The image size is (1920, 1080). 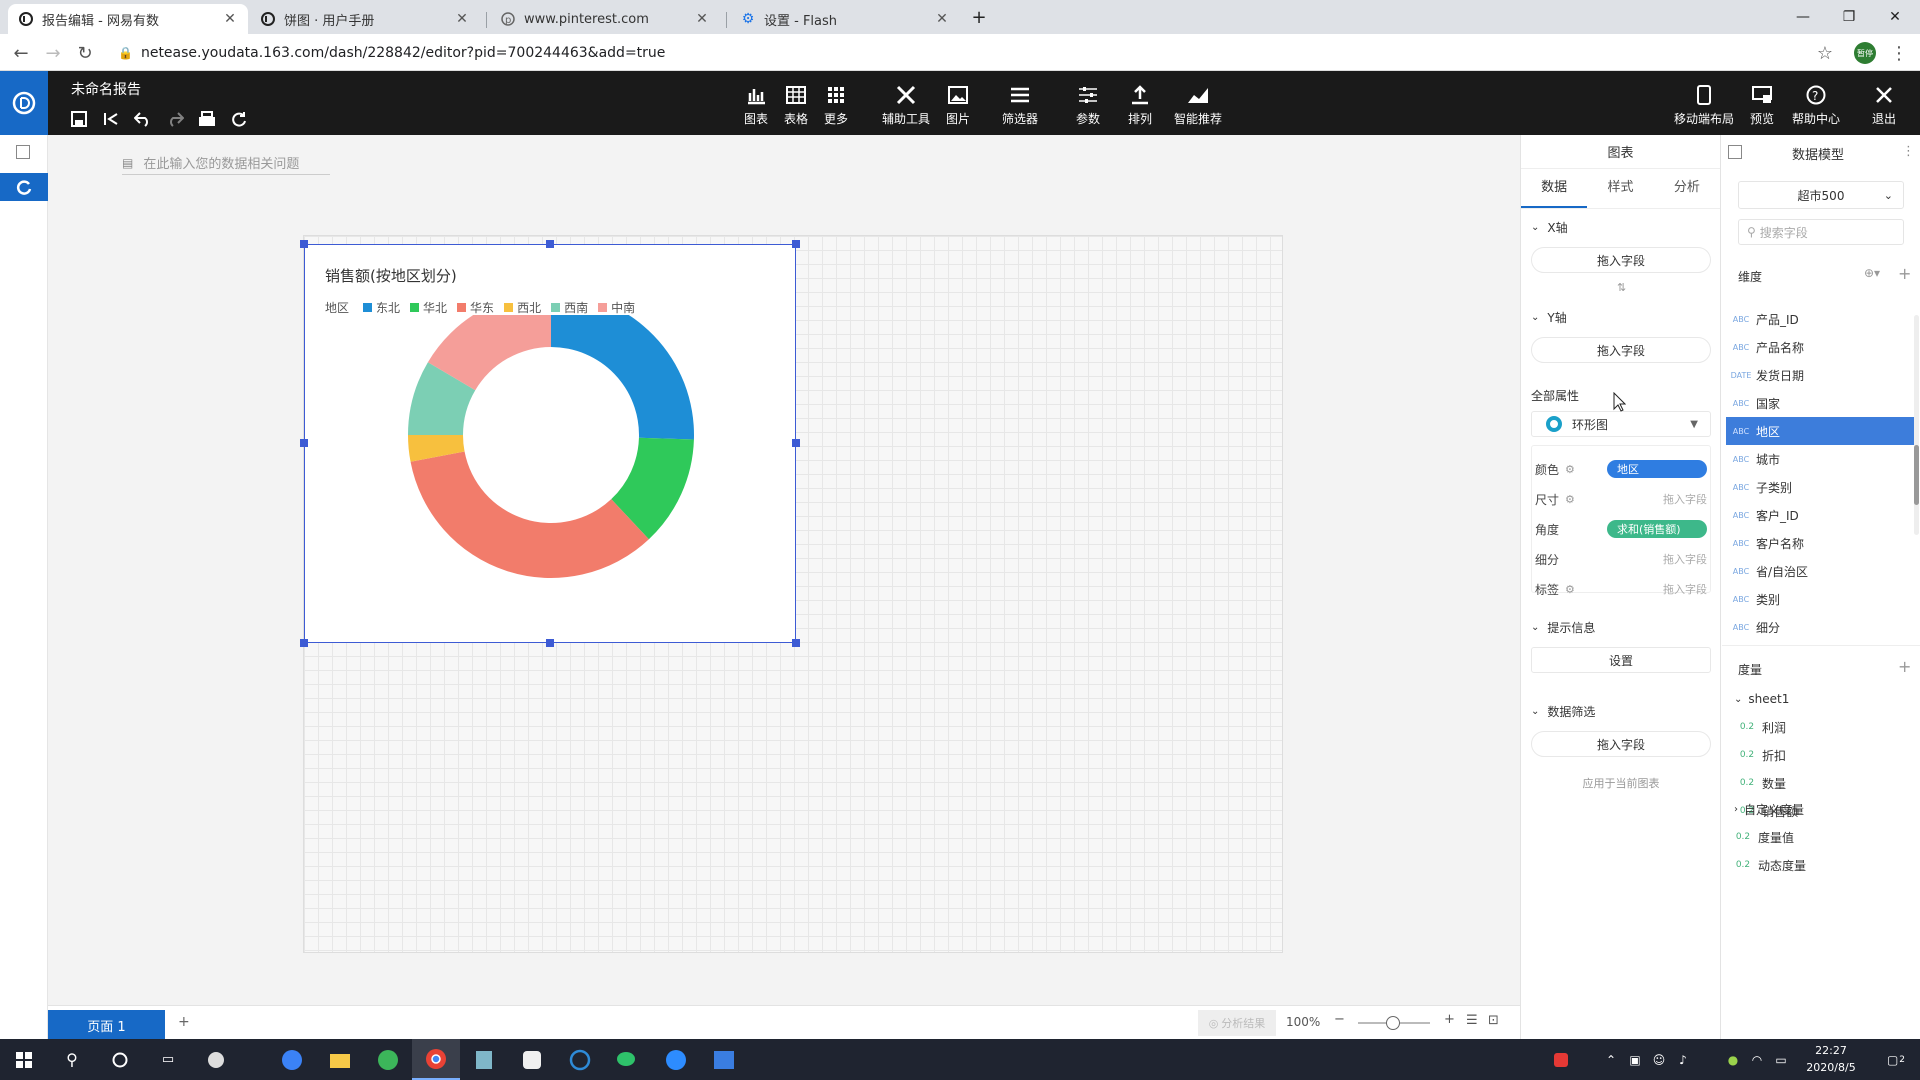 I want to click on redo-icon, so click(x=175, y=119).